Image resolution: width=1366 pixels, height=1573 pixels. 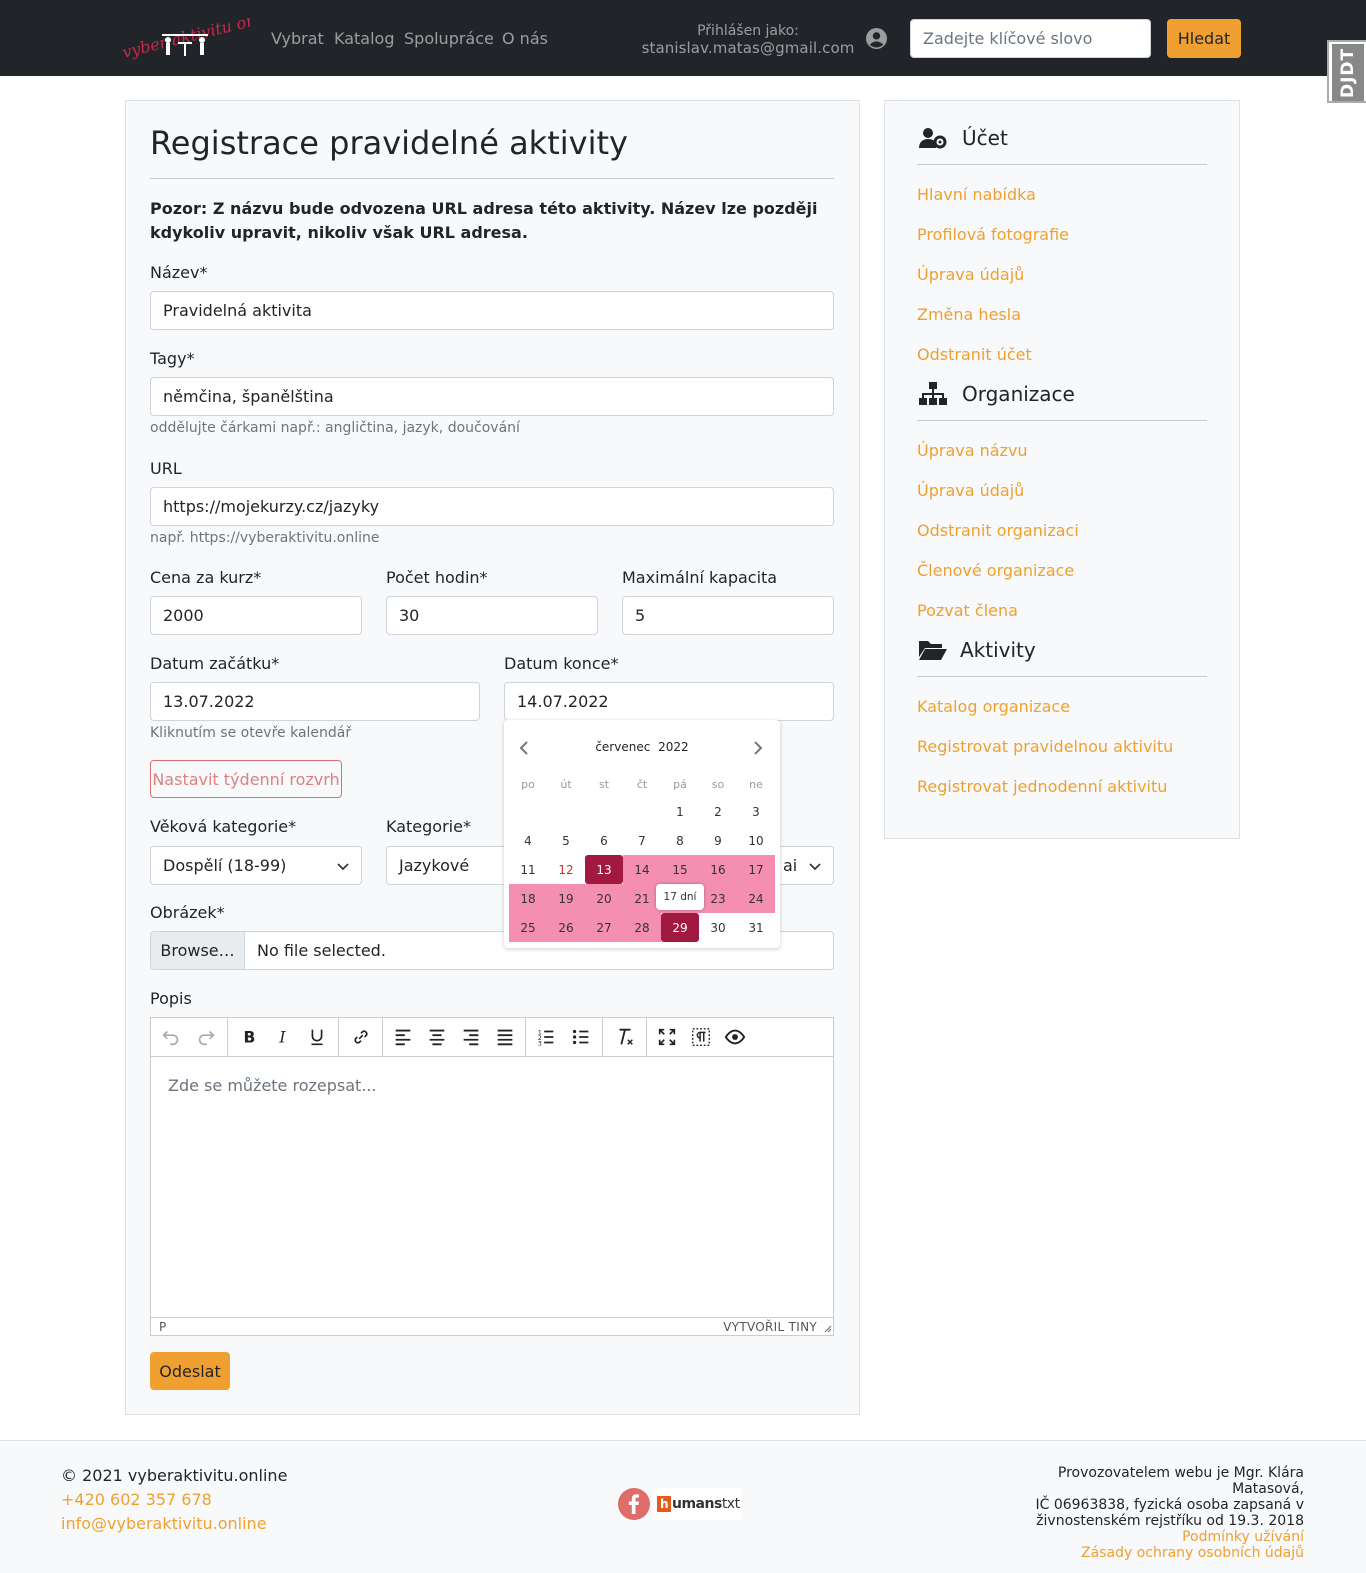 I want to click on calendar-weekday: čt, so click(x=642, y=784).